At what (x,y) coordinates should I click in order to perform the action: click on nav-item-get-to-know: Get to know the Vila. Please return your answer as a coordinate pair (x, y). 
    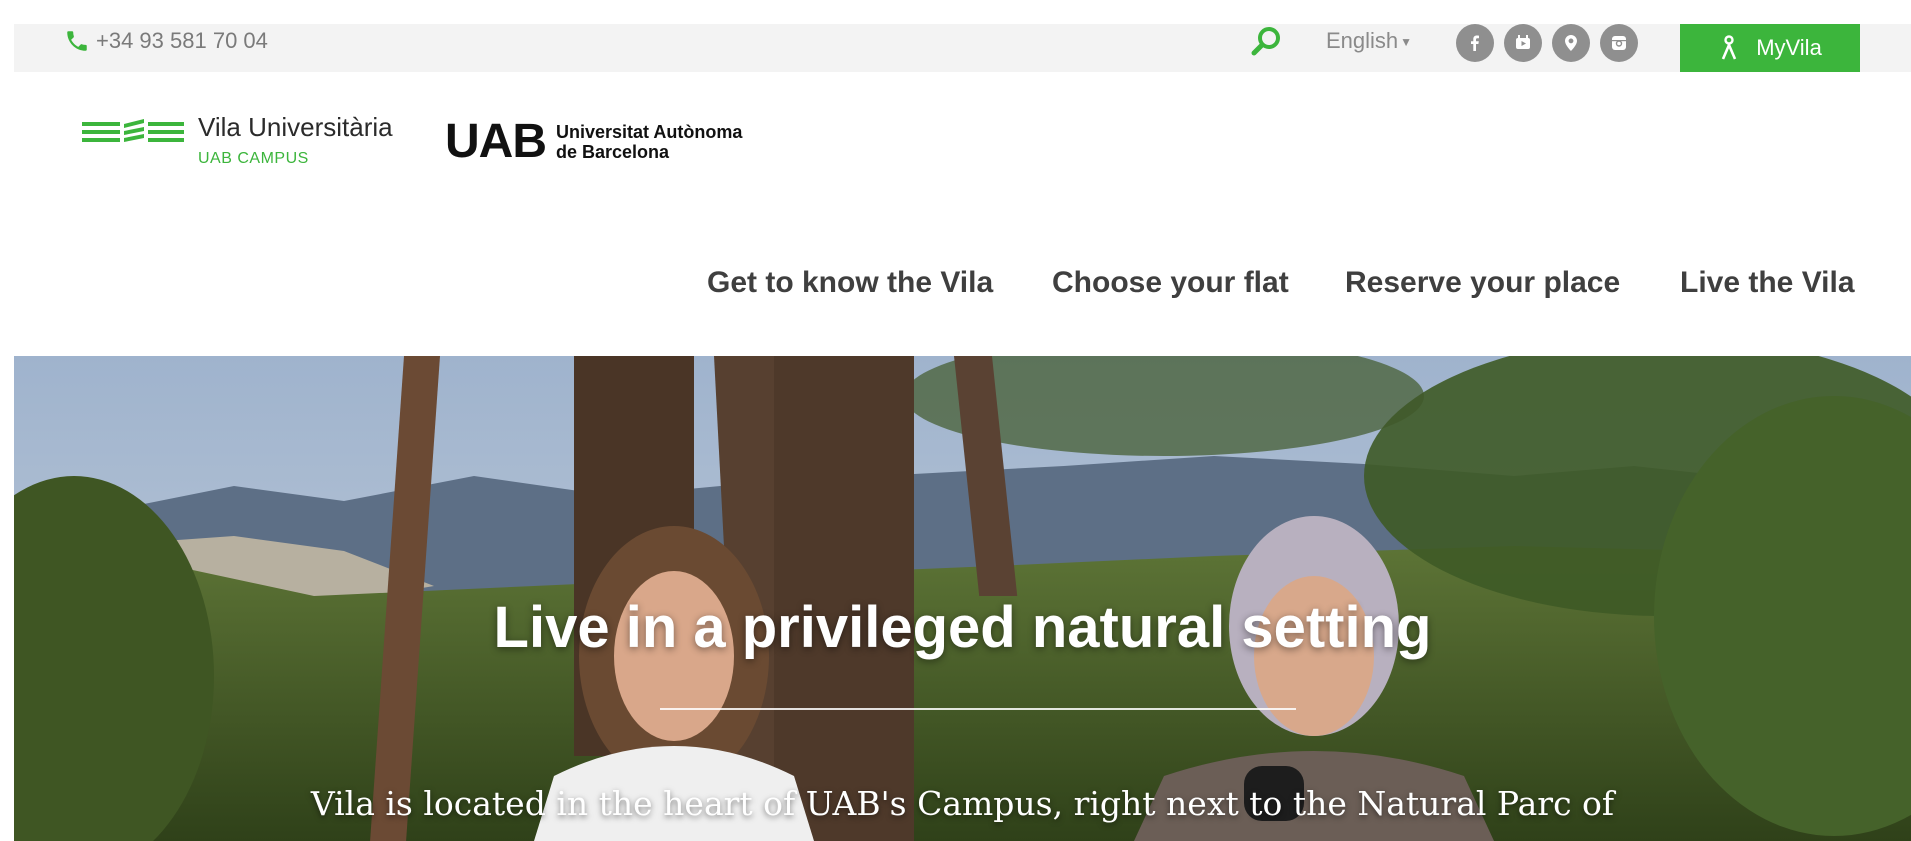
    Looking at the image, I should click on (850, 283).